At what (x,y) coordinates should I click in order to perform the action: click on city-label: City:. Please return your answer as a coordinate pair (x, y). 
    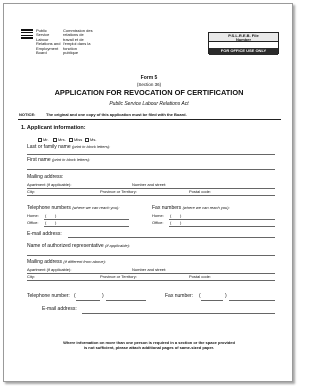
    Looking at the image, I should click on (31, 191).